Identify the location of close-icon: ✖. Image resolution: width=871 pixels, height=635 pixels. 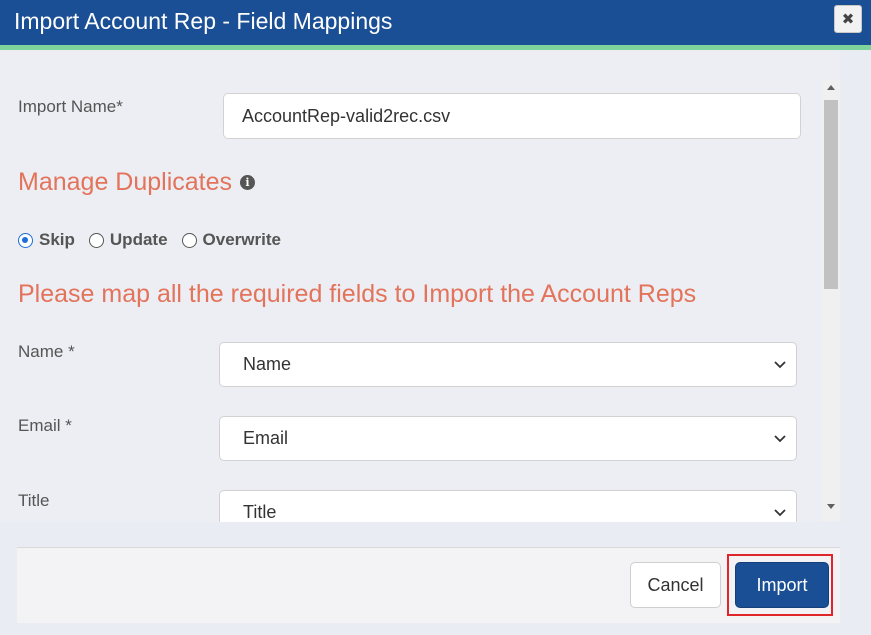
(848, 19).